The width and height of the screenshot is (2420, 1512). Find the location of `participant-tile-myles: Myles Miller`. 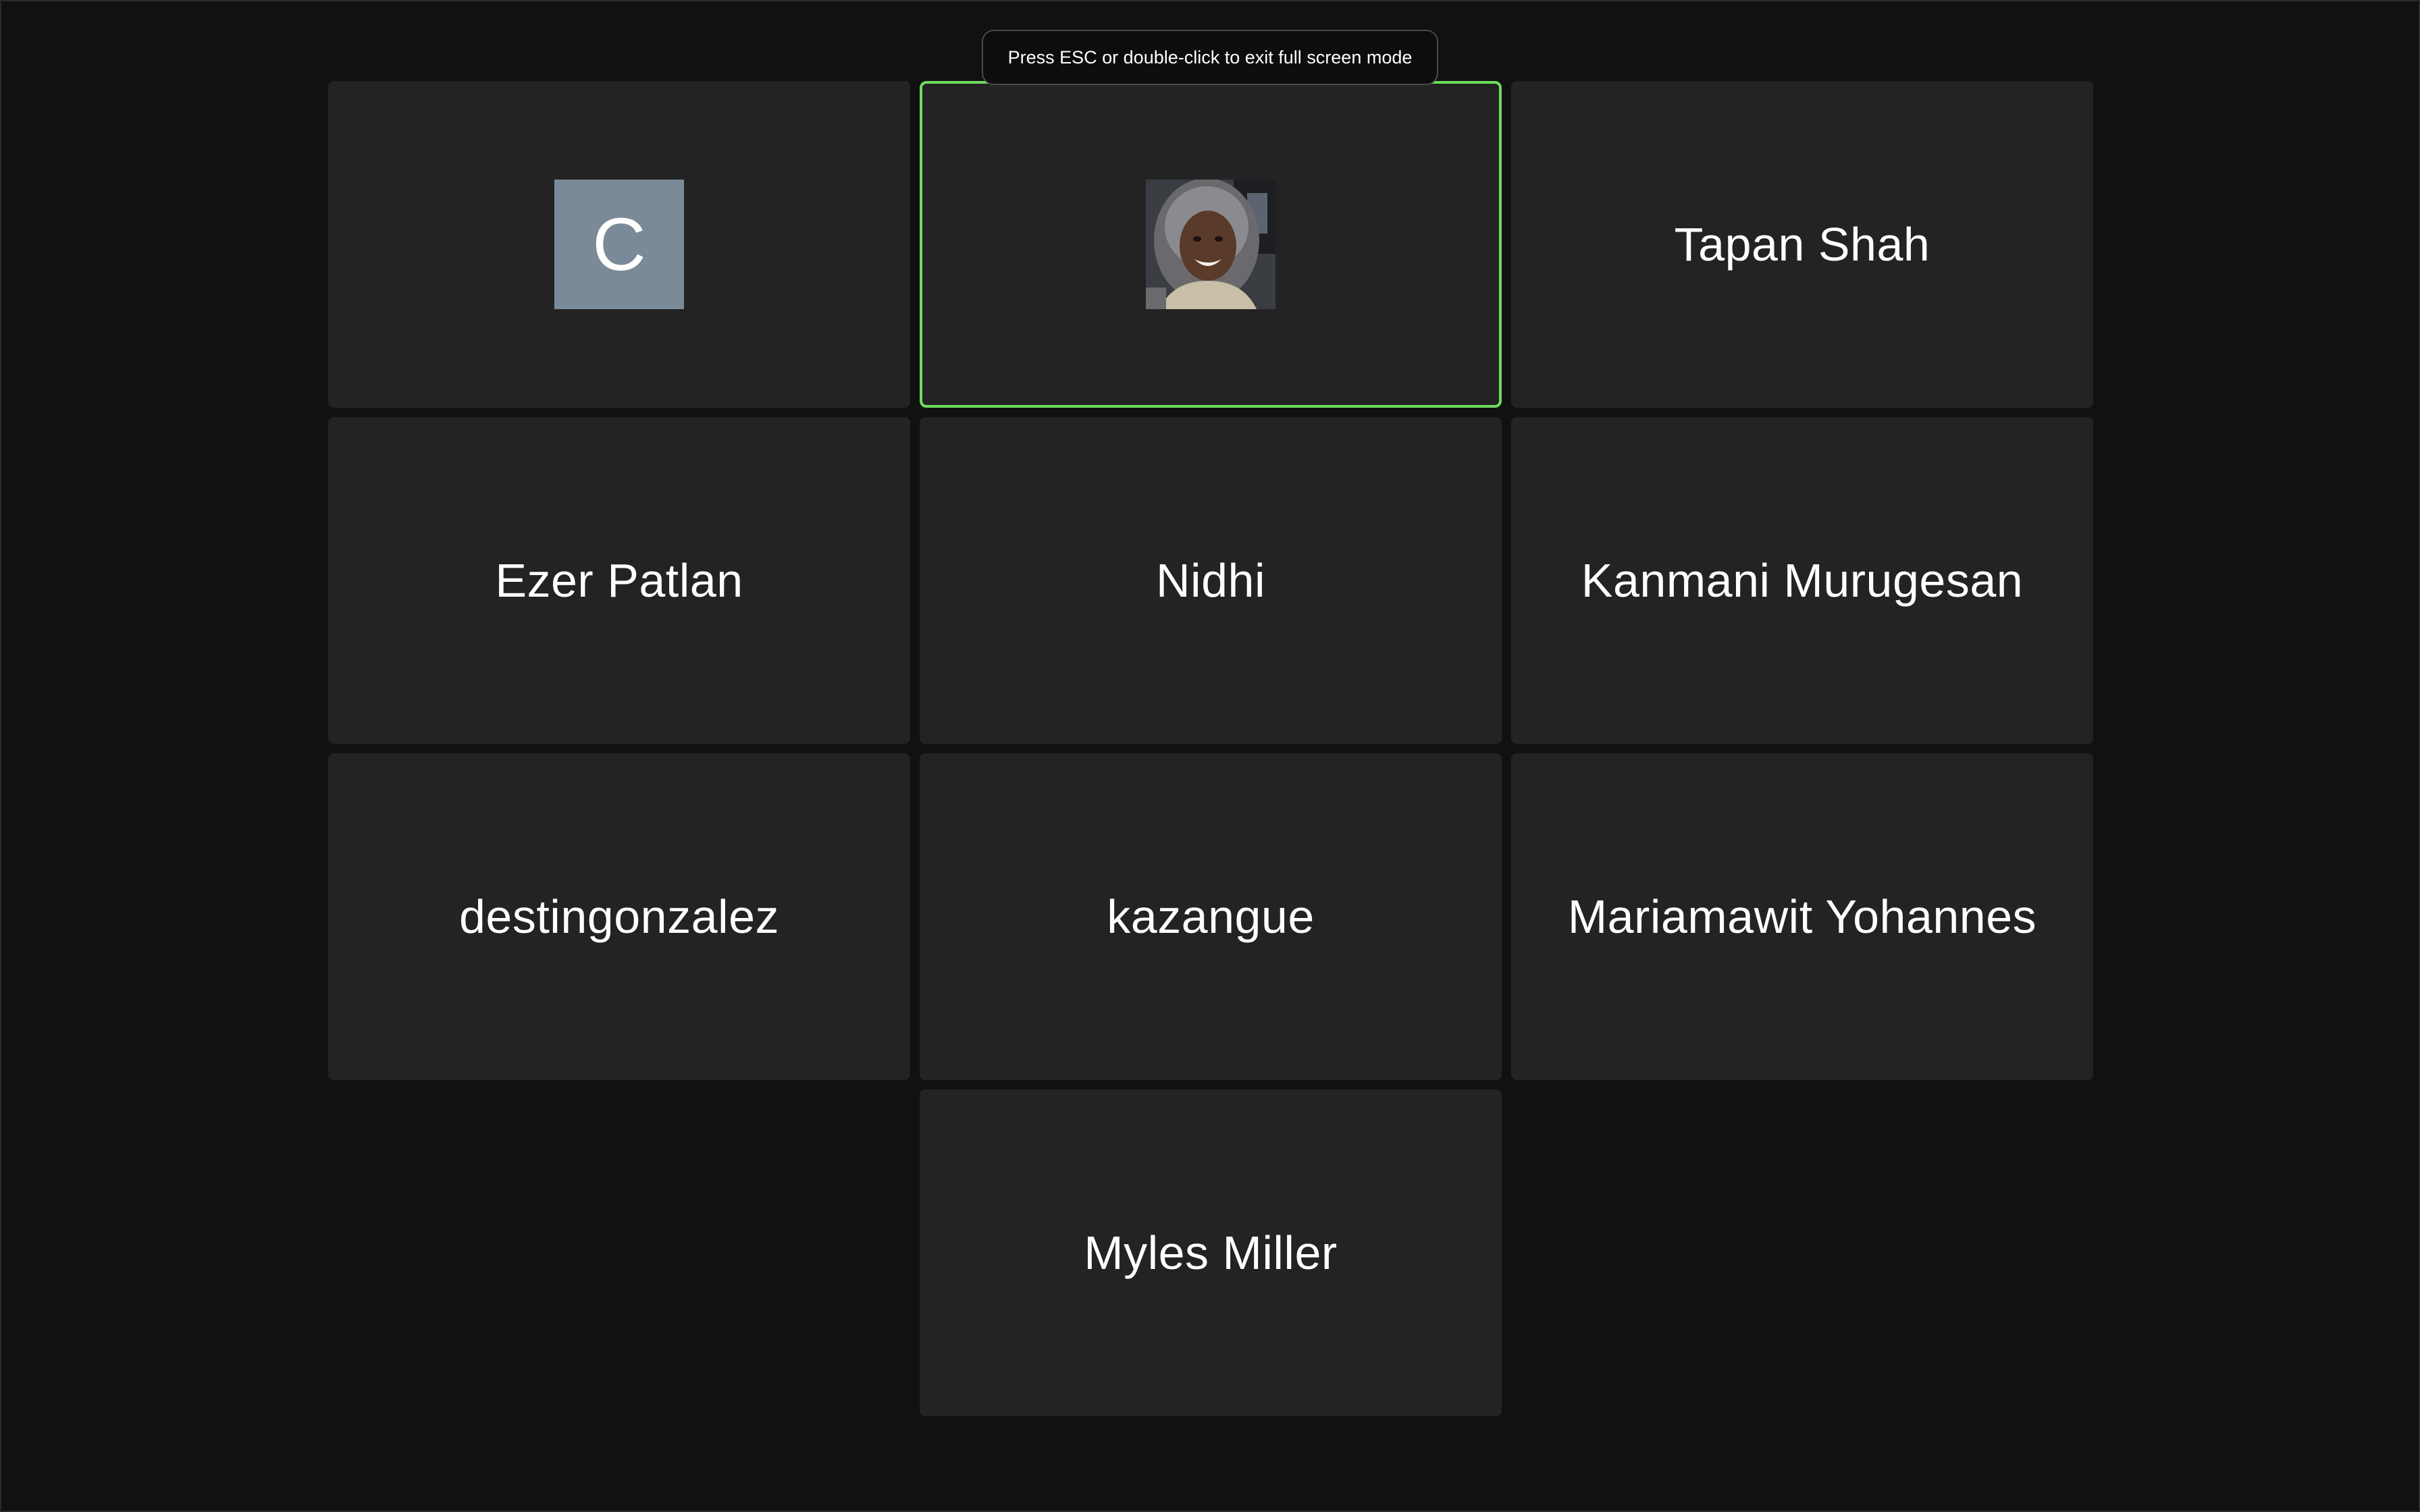

participant-tile-myles: Myles Miller is located at coordinates (1211, 1252).